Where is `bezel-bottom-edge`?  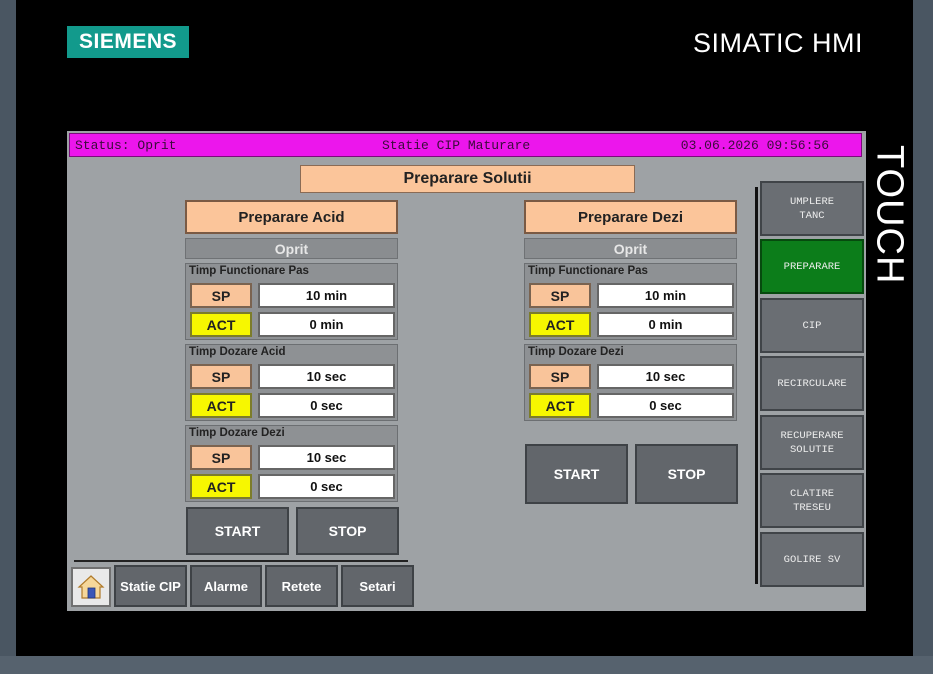
bezel-bottom-edge is located at coordinates (466, 665).